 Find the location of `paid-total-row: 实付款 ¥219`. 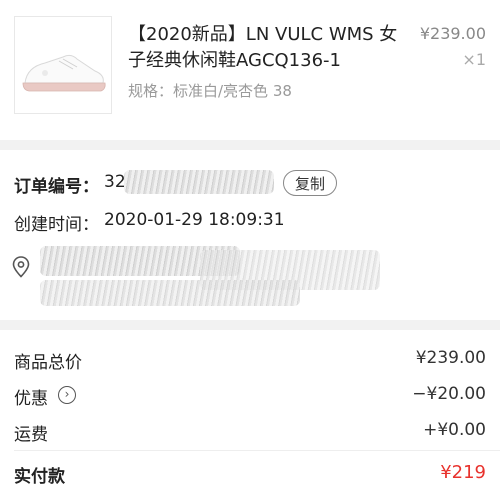

paid-total-row: 实付款 ¥219 is located at coordinates (250, 472).